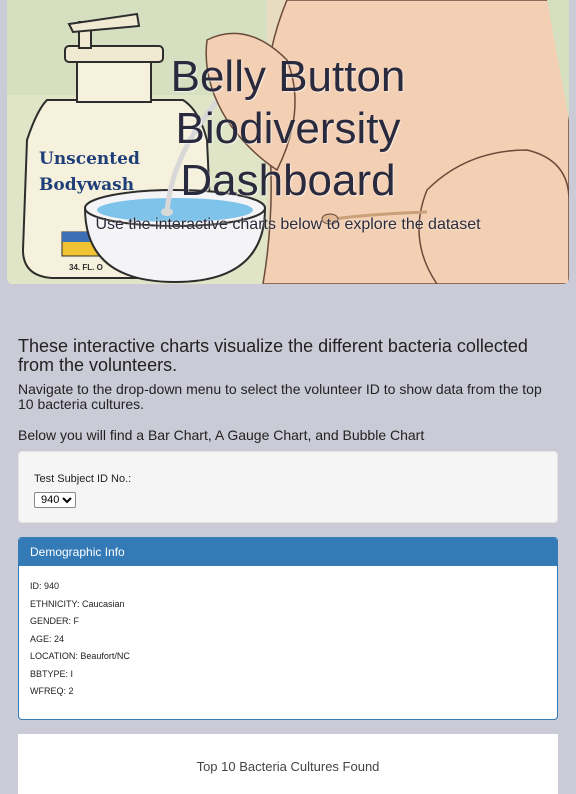 This screenshot has height=794, width=576. Describe the element at coordinates (52, 691) in the screenshot. I see `metadata-wfreq: WFREQ: 2` at that location.